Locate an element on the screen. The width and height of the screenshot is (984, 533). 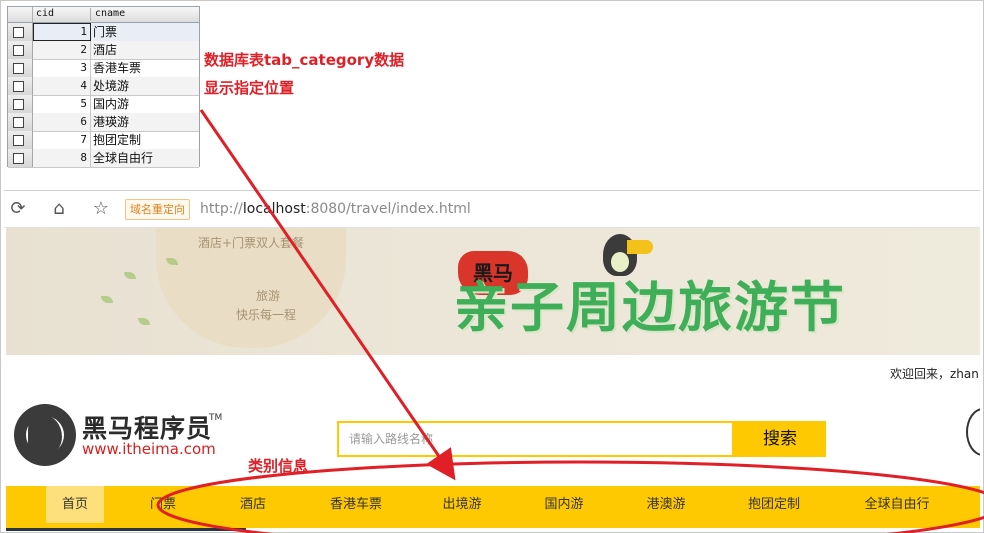
db-cell-cid: 4 is located at coordinates (62, 86).